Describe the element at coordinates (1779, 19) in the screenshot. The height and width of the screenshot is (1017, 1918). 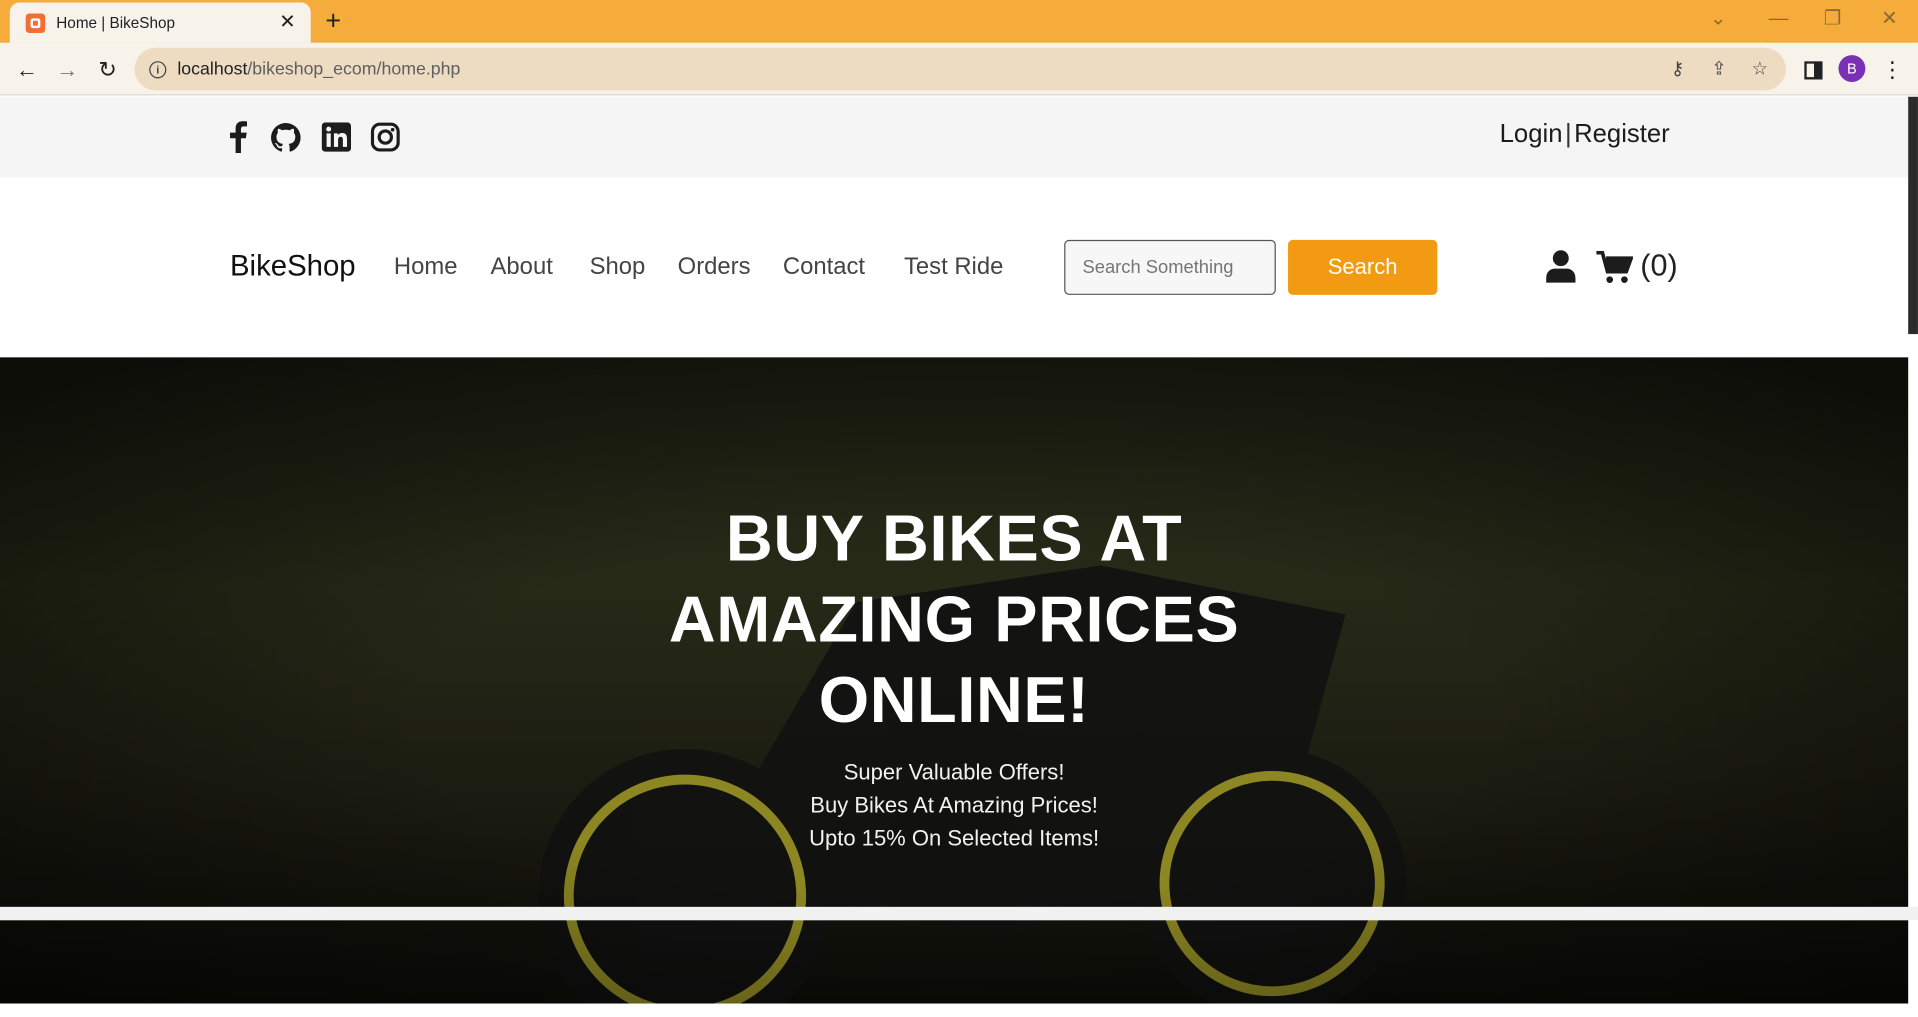
I see `minimize-icon: —` at that location.